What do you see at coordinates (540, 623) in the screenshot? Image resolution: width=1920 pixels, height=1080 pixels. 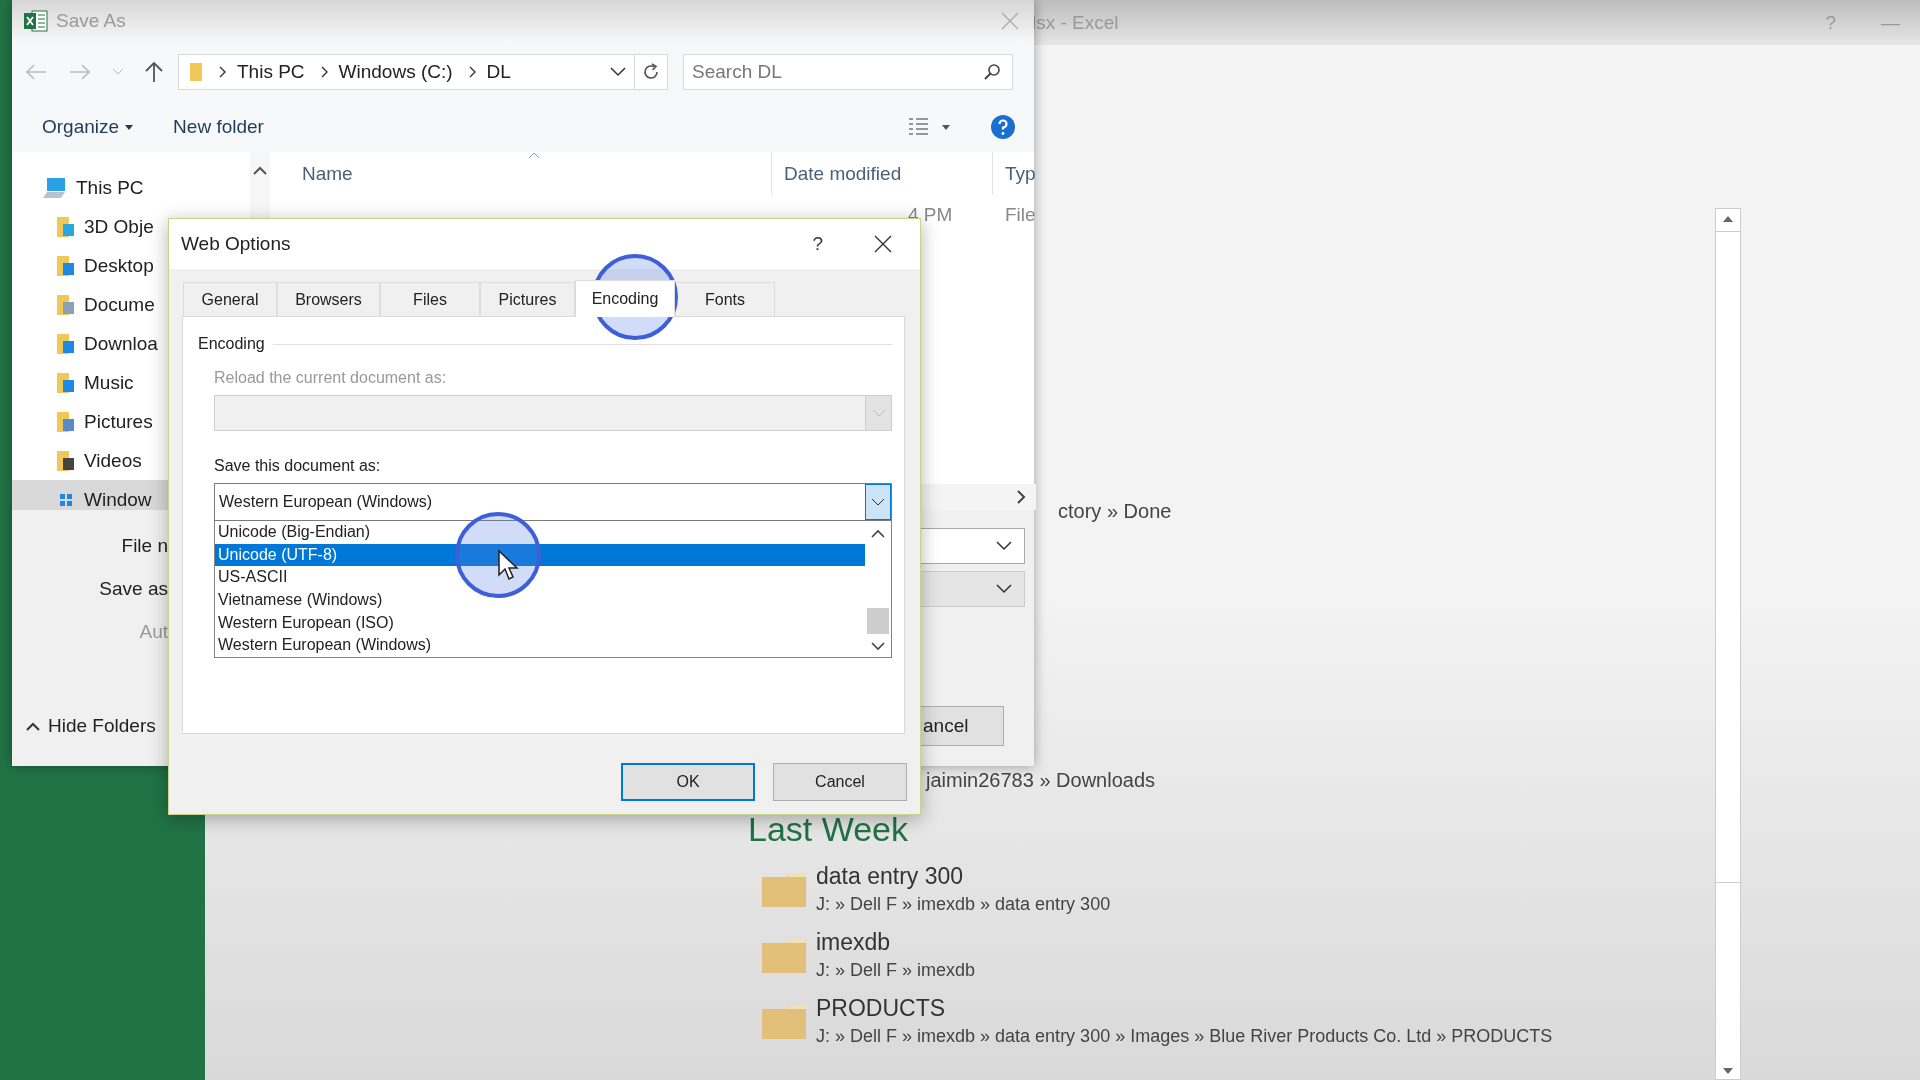 I see `encoding-option: Western European (ISO)` at bounding box center [540, 623].